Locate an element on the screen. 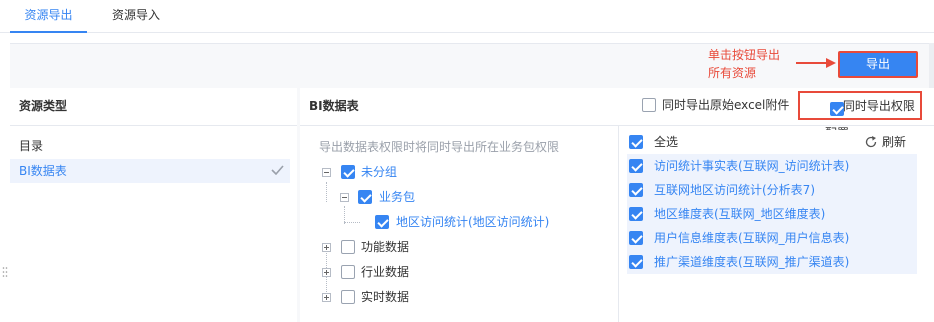 Image resolution: width=934 pixels, height=322 pixels. top-tab-bar: 资源导出 资源导入 is located at coordinates (467, 16).